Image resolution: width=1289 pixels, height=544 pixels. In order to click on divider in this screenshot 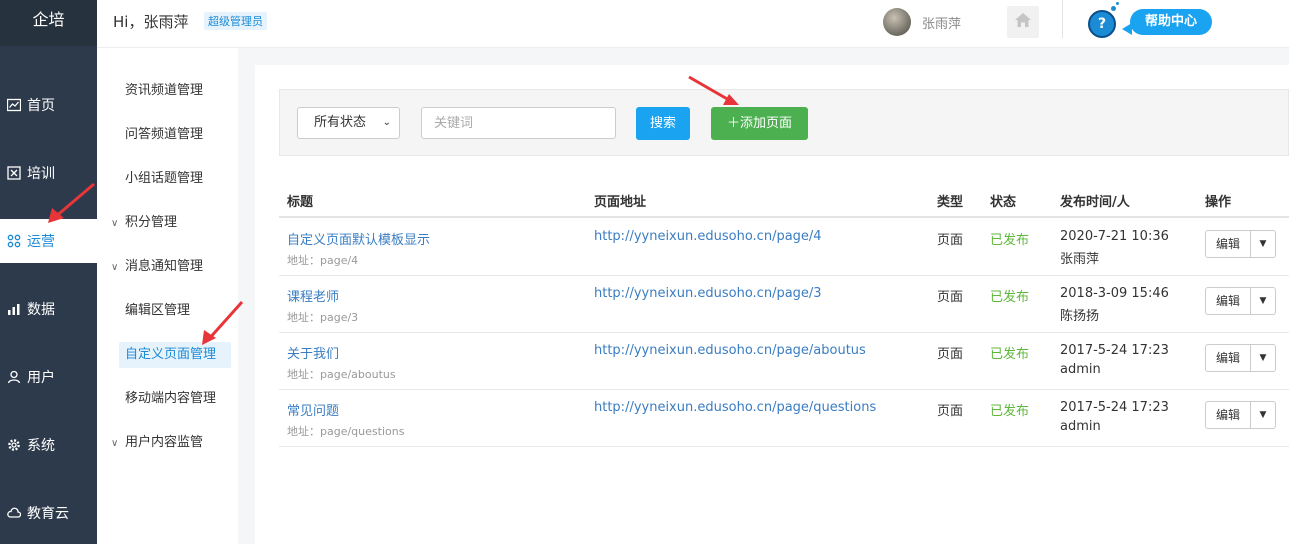, I will do `click(1062, 19)`.